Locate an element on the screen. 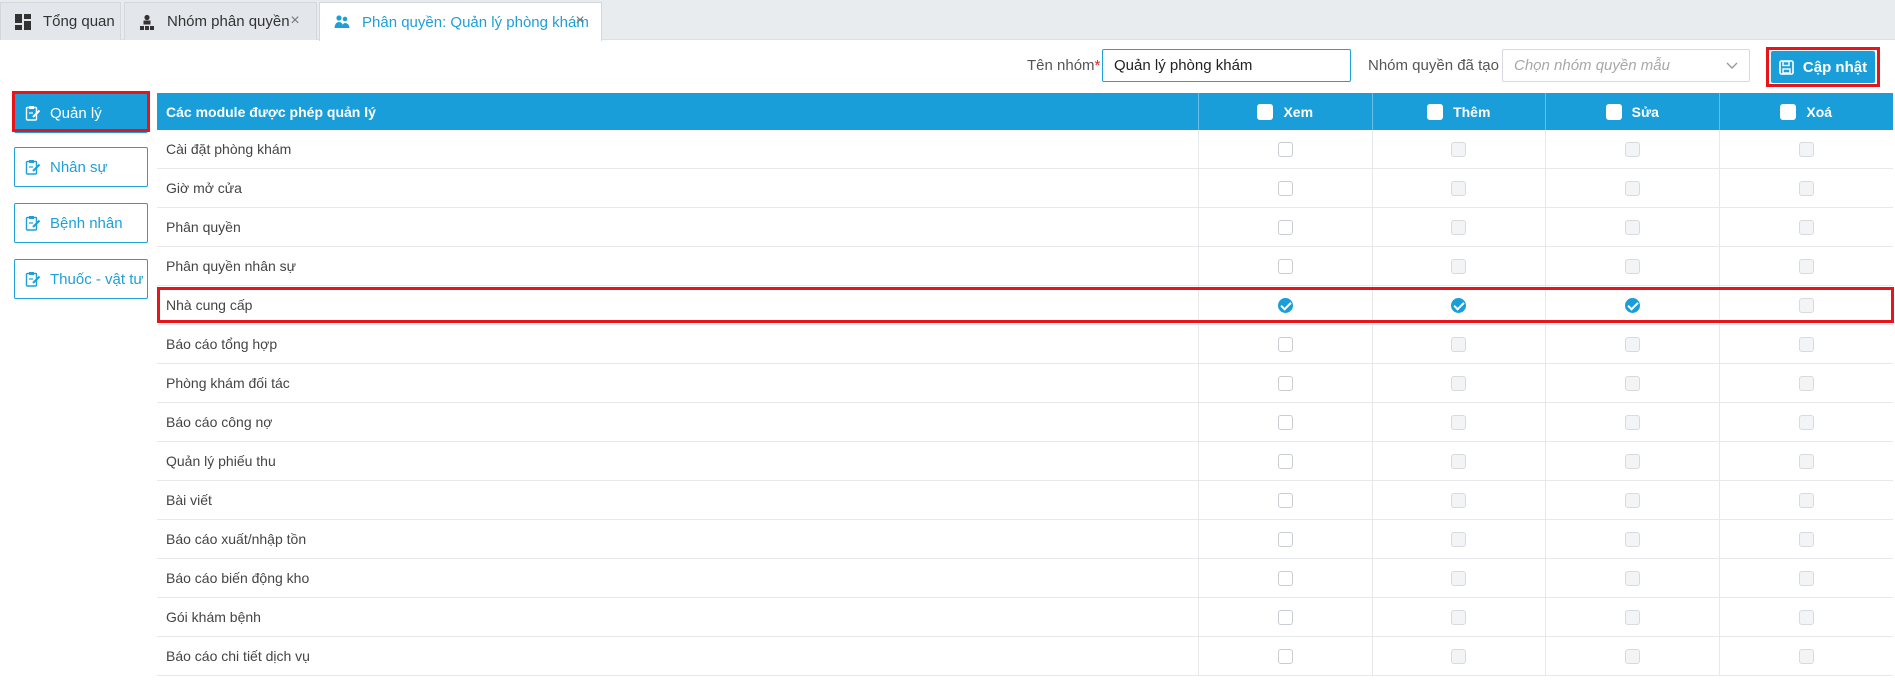 Image resolution: width=1895 pixels, height=683 pixels. group-name-label: Tên nhóm* is located at coordinates (1064, 65).